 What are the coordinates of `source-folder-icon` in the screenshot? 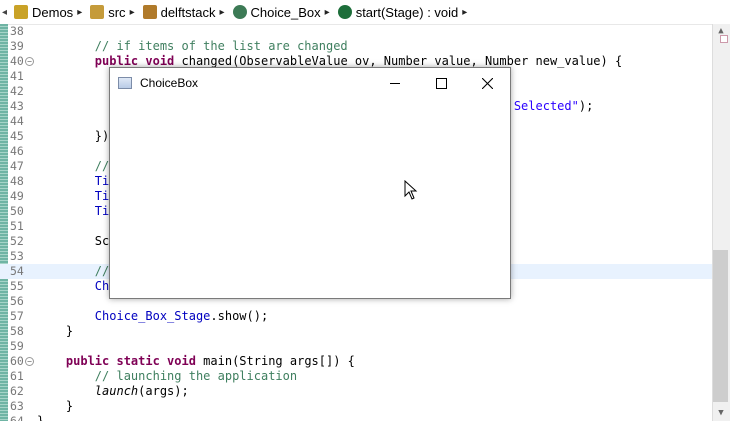 It's located at (97, 12).